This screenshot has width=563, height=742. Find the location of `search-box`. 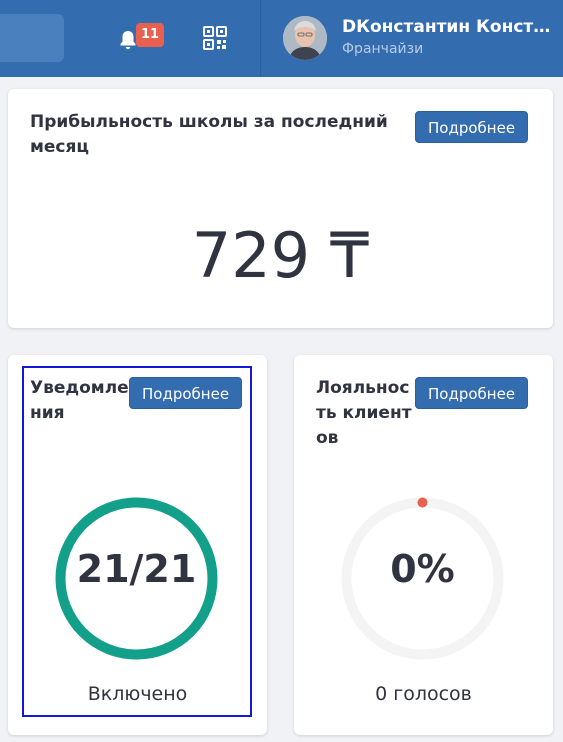

search-box is located at coordinates (32, 38).